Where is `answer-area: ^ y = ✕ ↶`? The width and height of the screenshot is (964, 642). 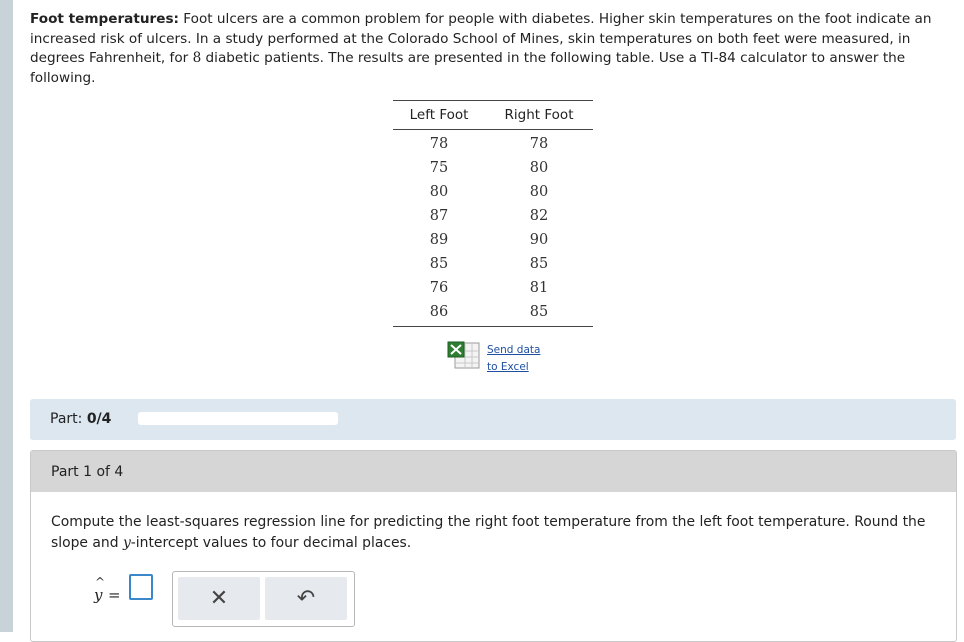 answer-area: ^ y = ✕ ↶ is located at coordinates (241, 601).